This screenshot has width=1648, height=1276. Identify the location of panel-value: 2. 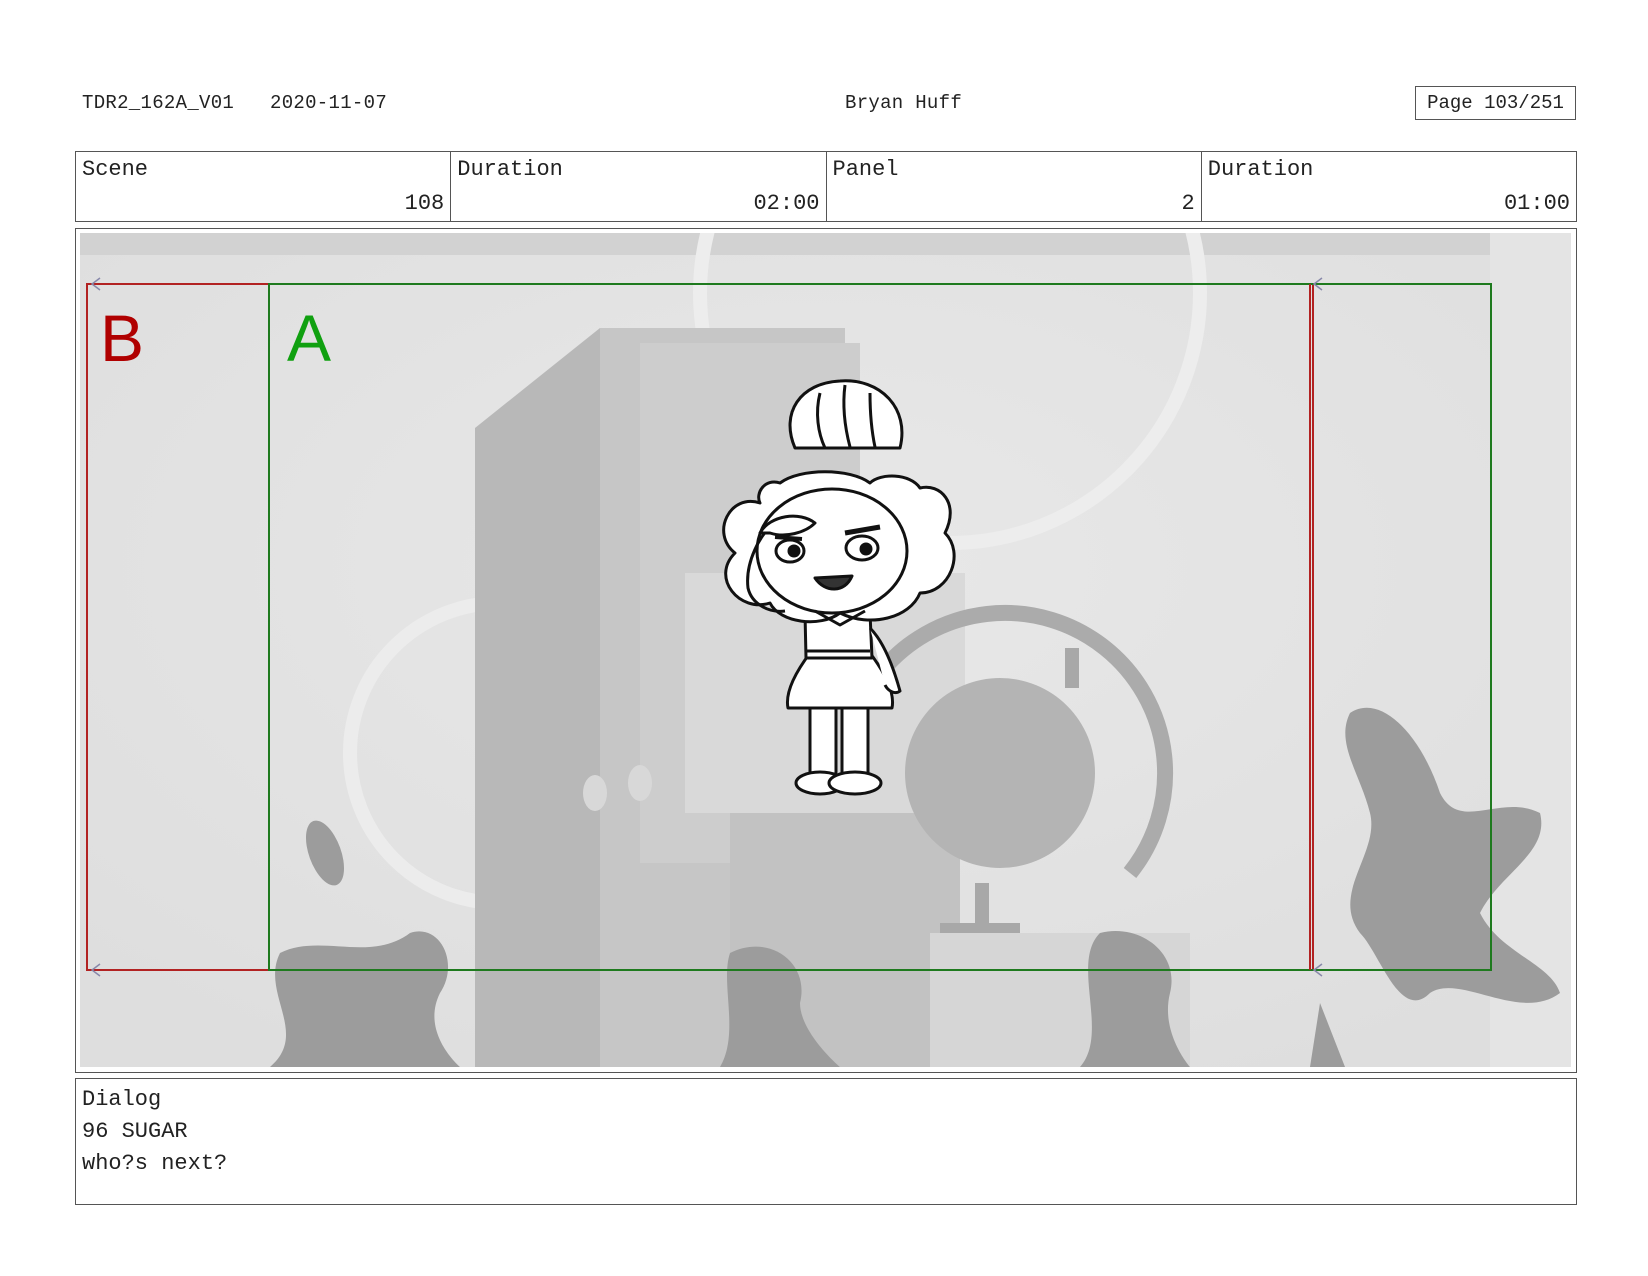
(1188, 203).